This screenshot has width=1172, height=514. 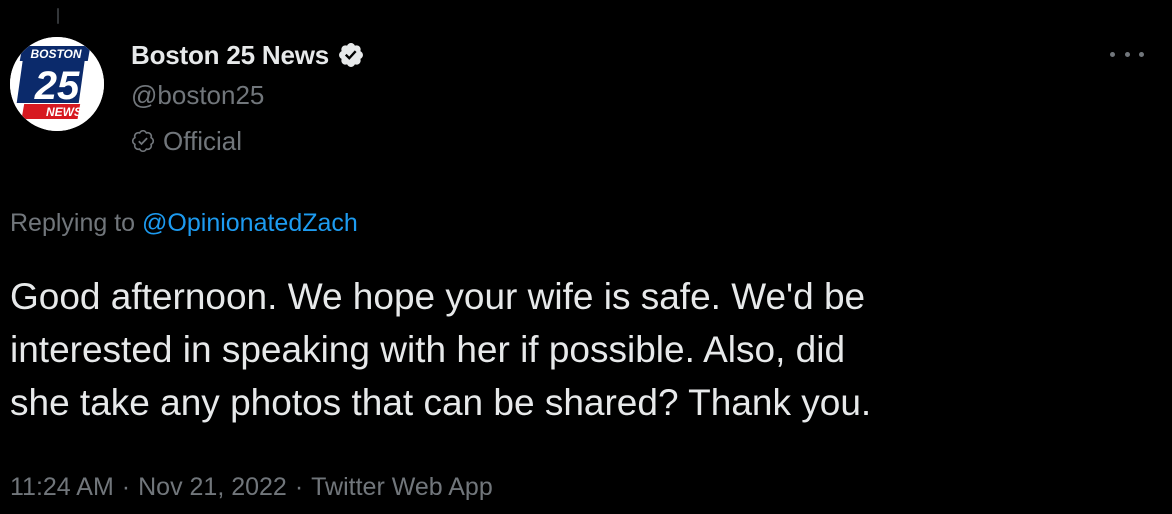 I want to click on name-row: Boston 25 News, so click(x=248, y=55).